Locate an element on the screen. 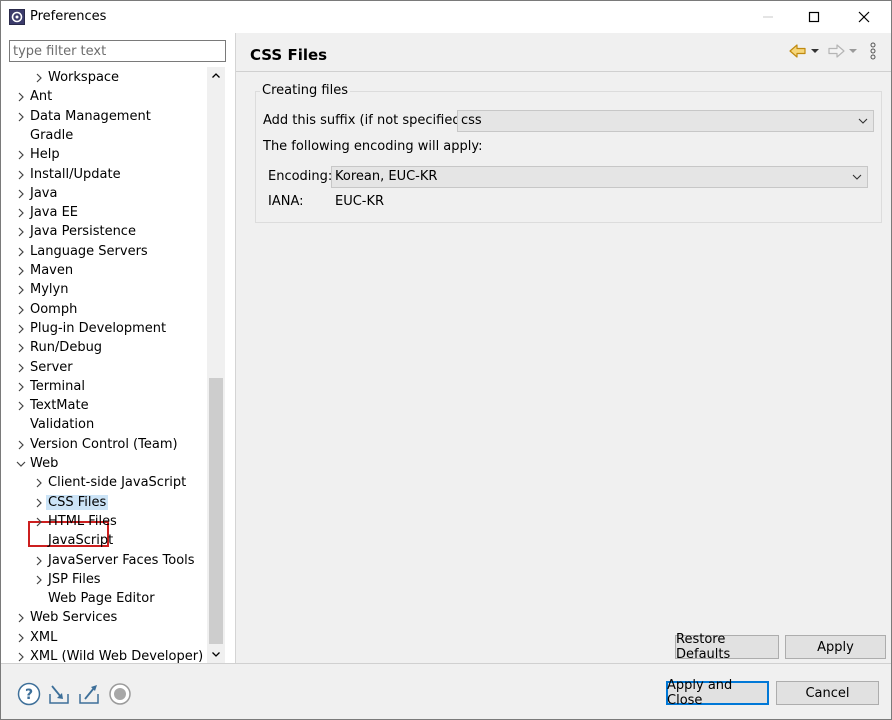  tree-item: Validation is located at coordinates (104, 425).